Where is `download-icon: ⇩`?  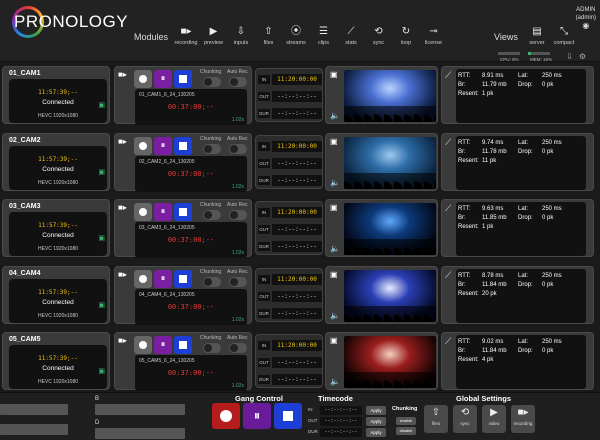 download-icon: ⇩ is located at coordinates (572, 56).